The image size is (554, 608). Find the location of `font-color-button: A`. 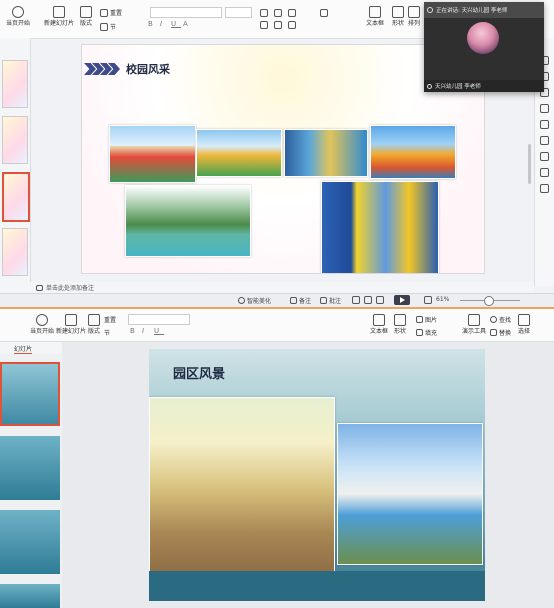

font-color-button: A is located at coordinates (188, 24).